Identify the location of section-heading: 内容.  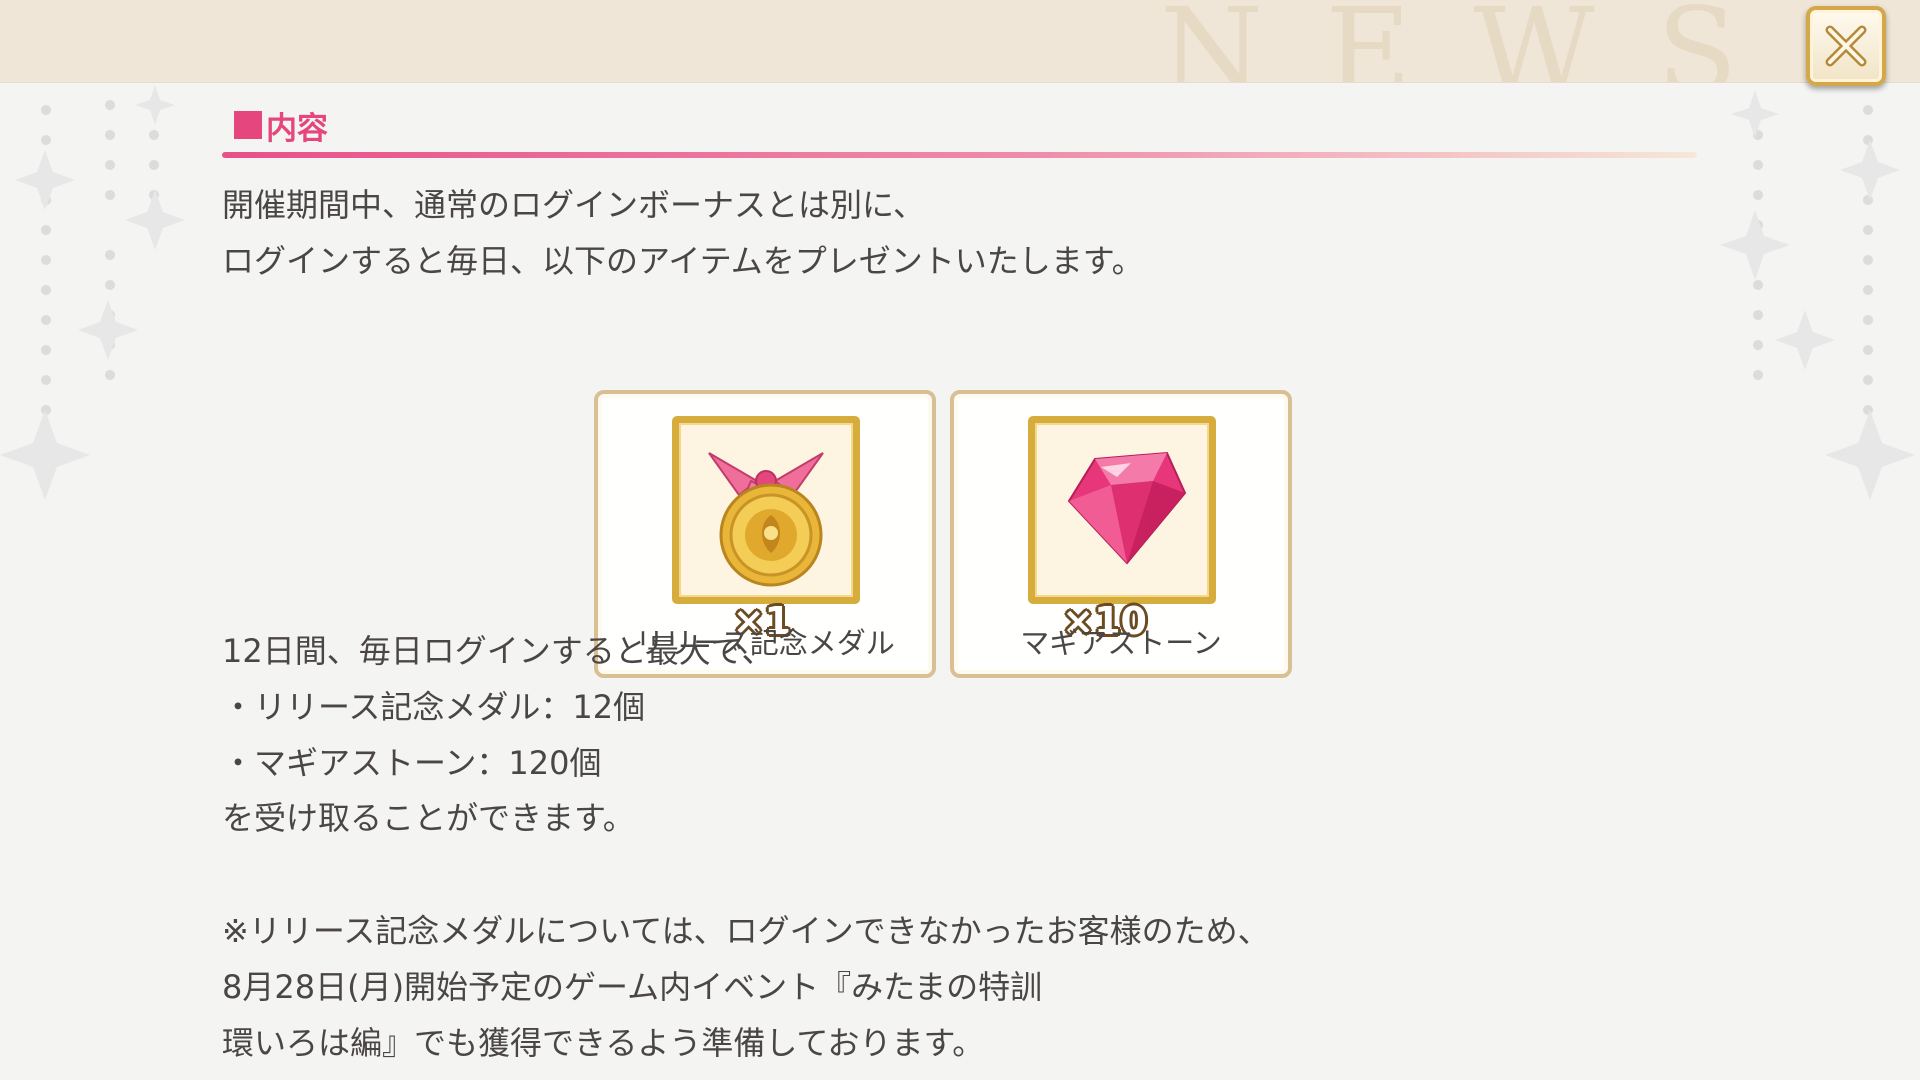
(275, 125).